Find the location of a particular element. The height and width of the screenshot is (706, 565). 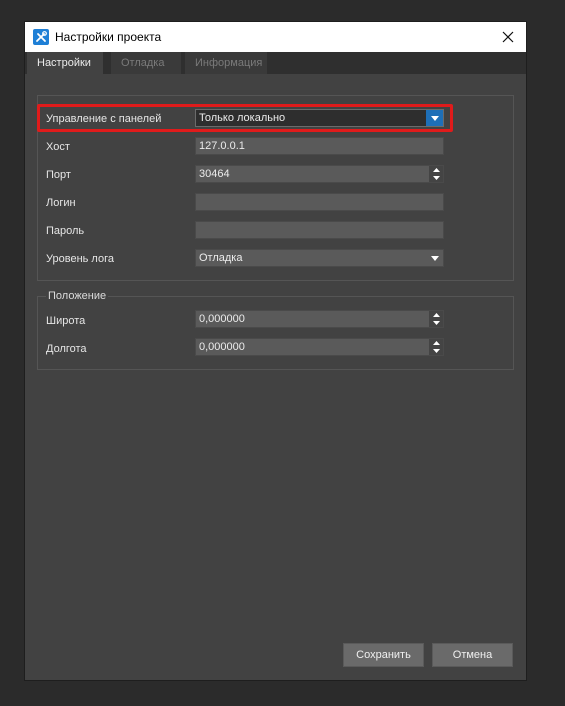

login-input is located at coordinates (319, 202).